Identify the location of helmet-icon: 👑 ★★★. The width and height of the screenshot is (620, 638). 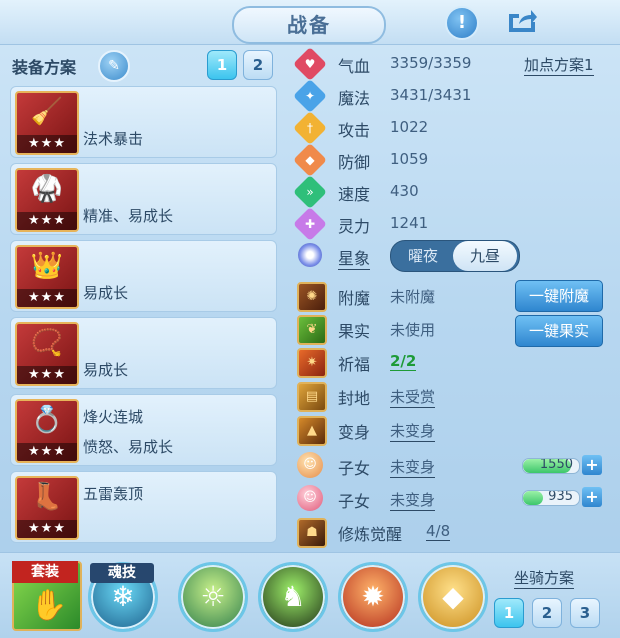
(47, 277).